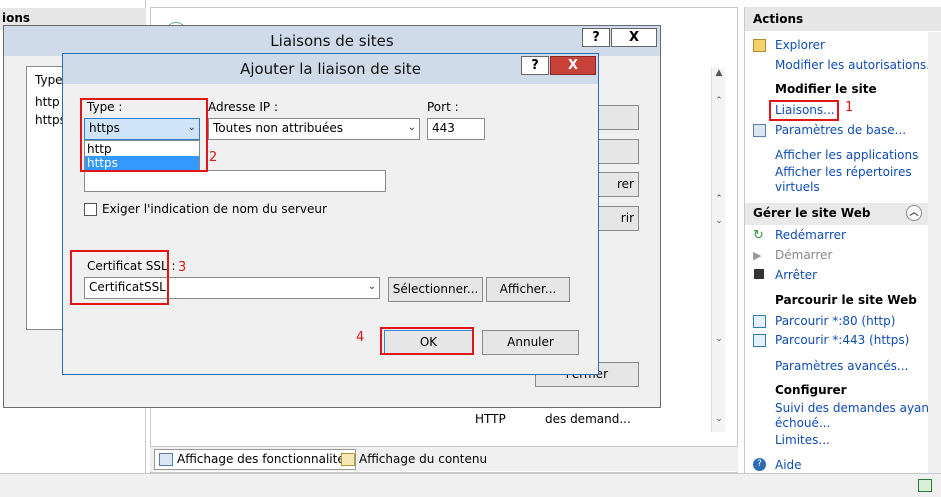 The height and width of the screenshot is (497, 941). I want to click on view-virtual-dirs-link-line2: virtuels, so click(797, 187).